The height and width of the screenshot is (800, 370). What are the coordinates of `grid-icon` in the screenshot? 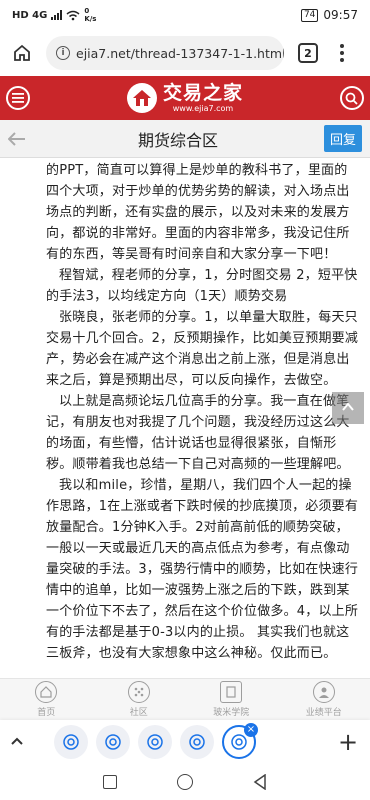 It's located at (138, 692).